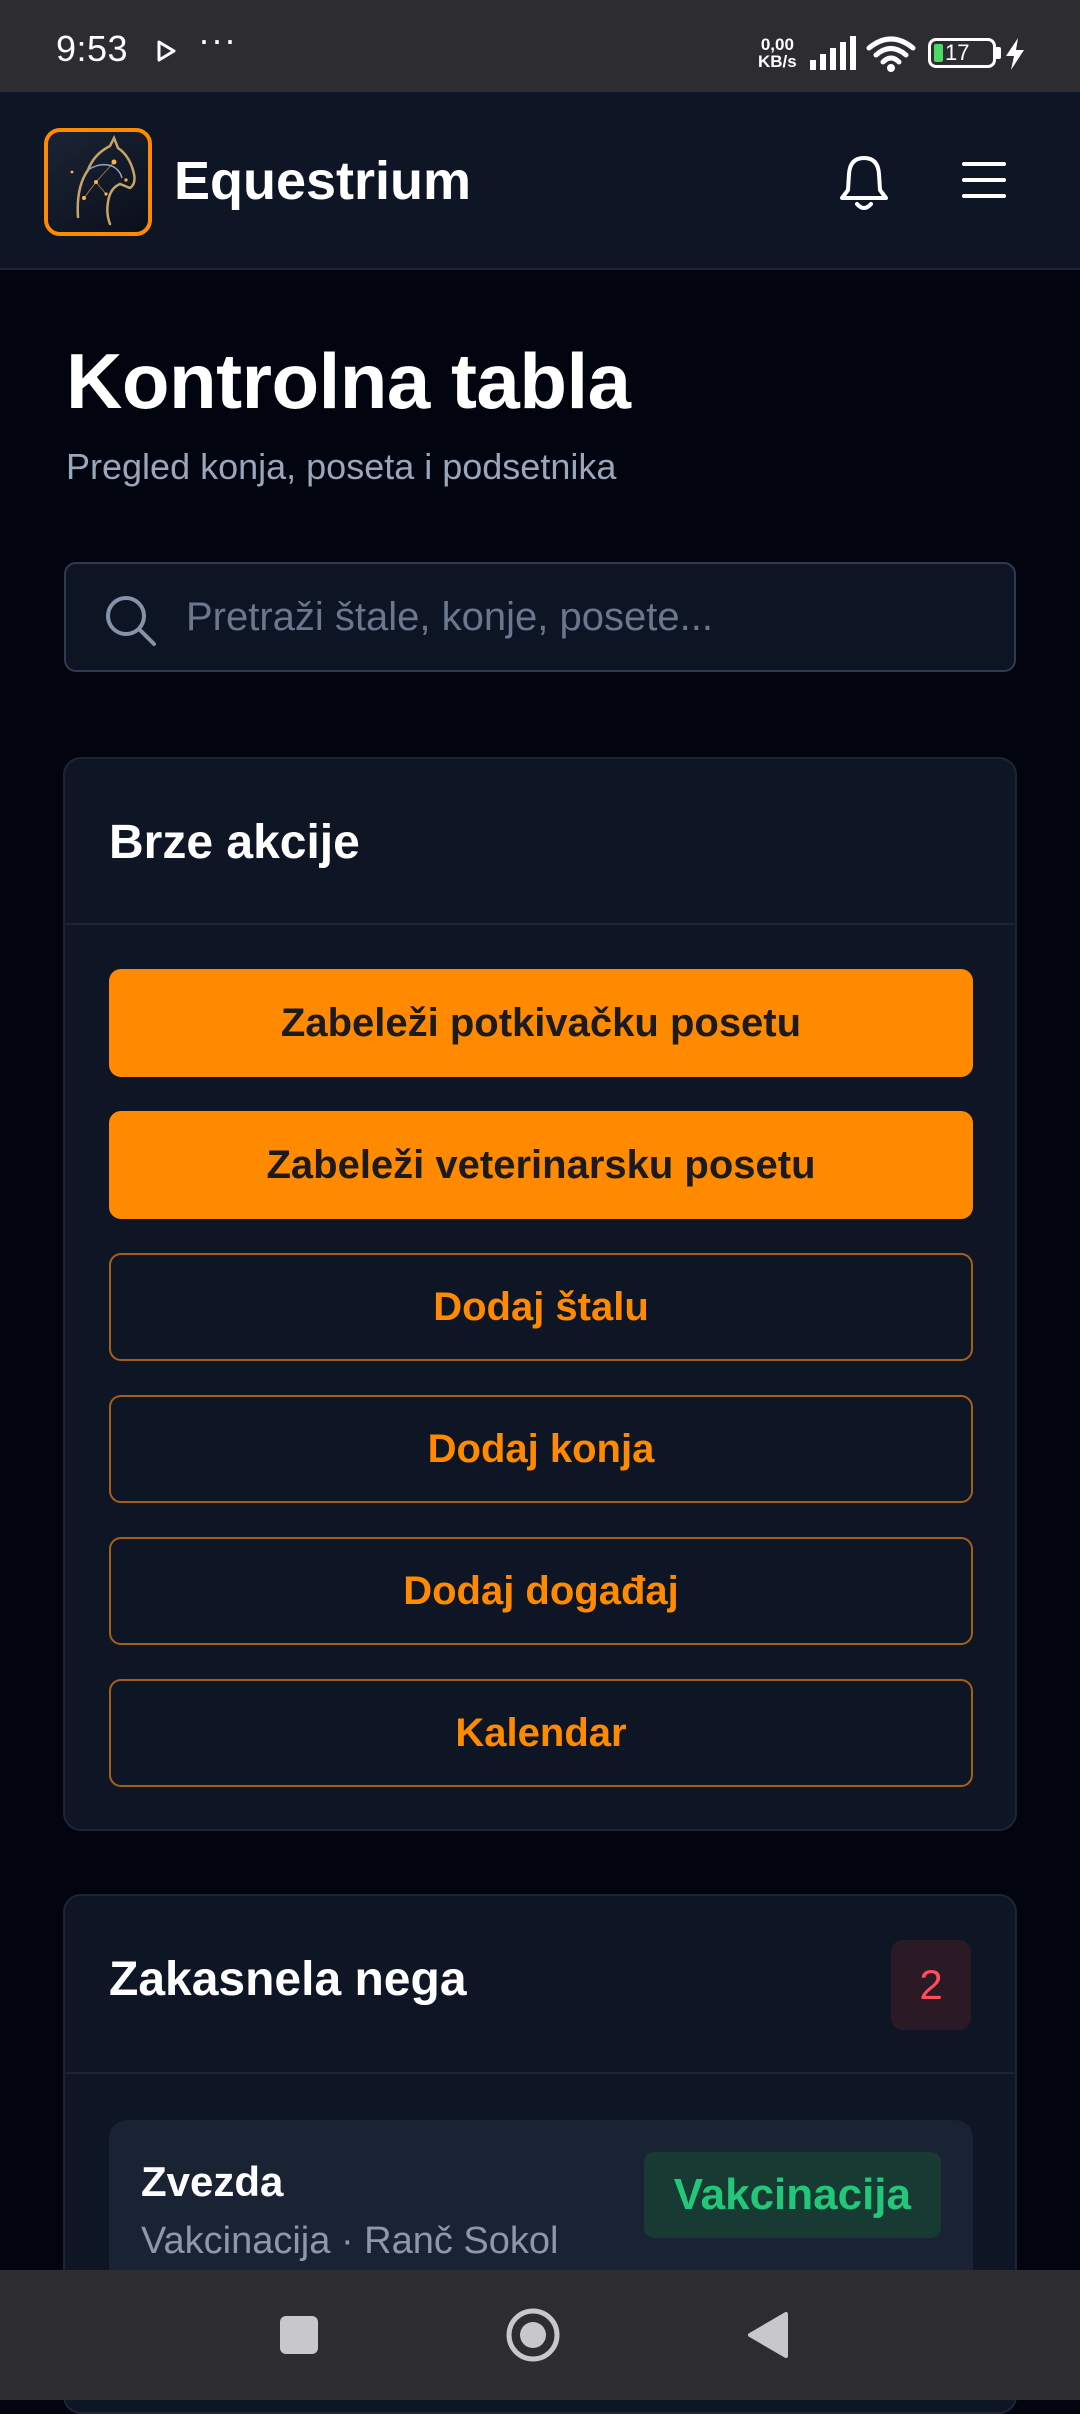 The image size is (1080, 2414). I want to click on app-title: Equestrium, so click(323, 181).